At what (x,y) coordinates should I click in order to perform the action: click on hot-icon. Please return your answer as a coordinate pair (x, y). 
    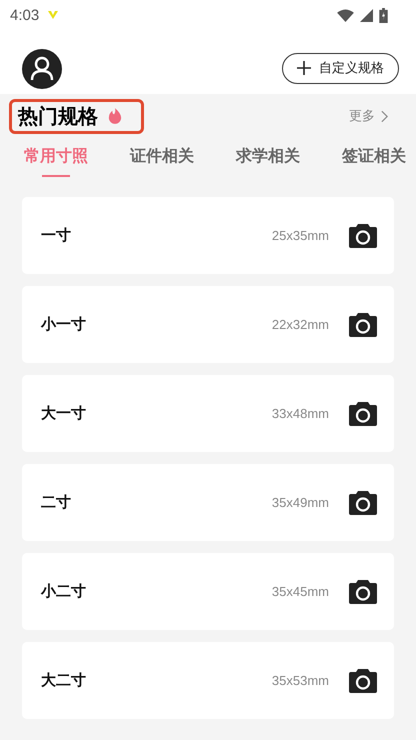
    Looking at the image, I should click on (115, 116).